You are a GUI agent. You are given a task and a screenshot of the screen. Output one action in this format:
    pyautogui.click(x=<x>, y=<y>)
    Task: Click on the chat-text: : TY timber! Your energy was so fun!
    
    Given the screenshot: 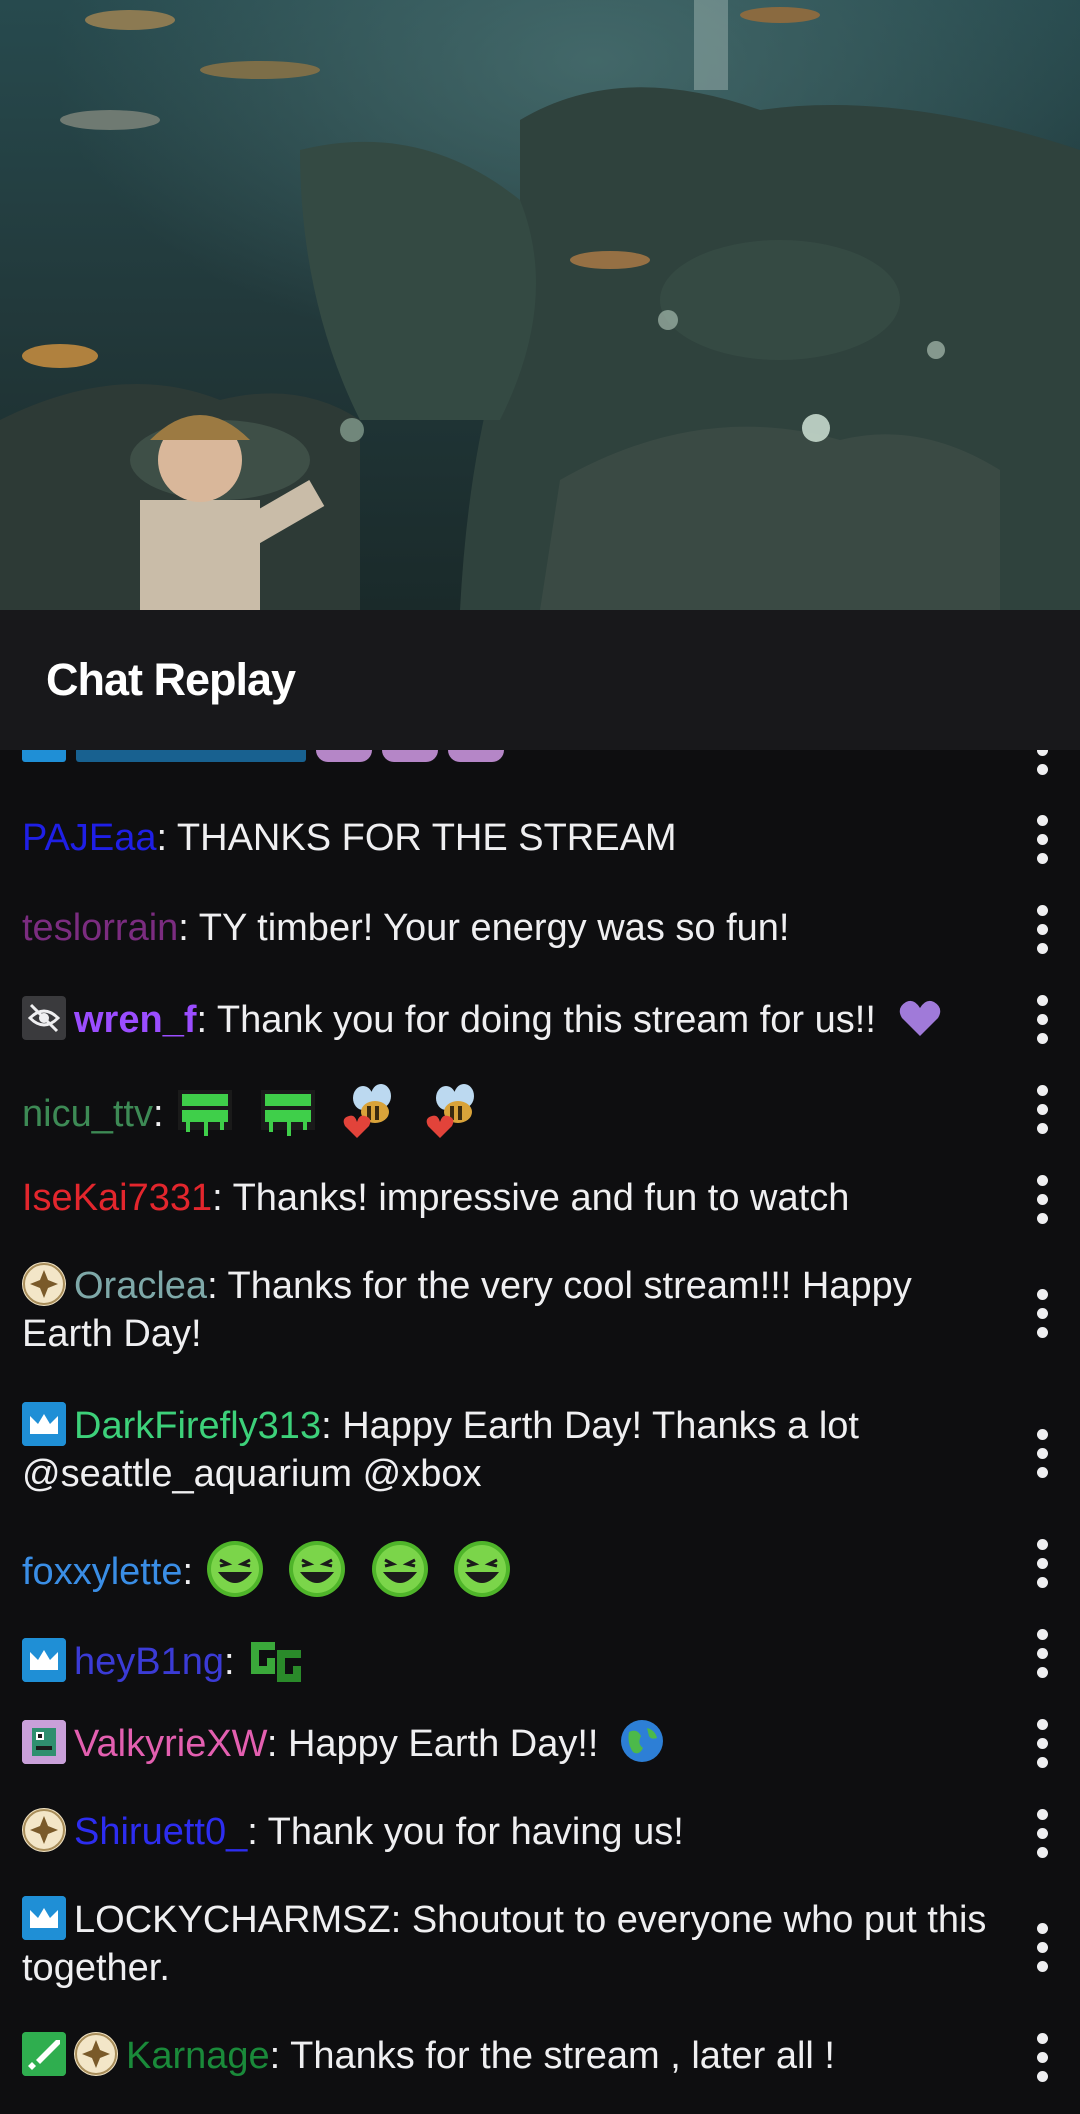 What is the action you would take?
    pyautogui.click(x=484, y=928)
    